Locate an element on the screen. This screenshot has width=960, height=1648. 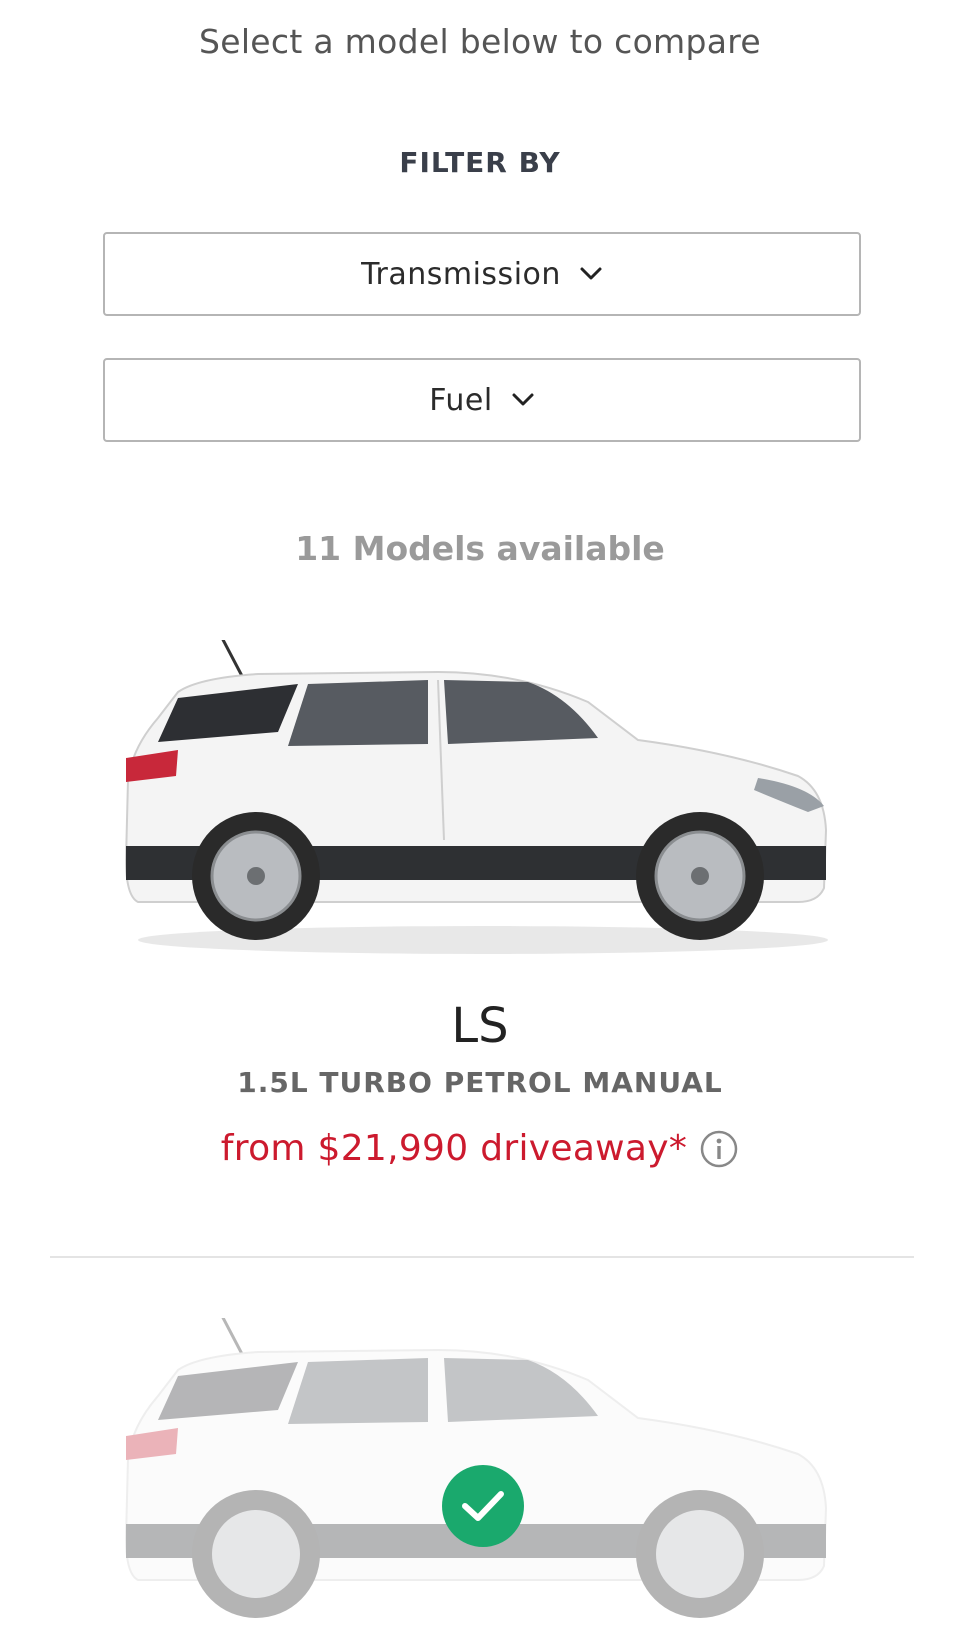
model-divider is located at coordinates (482, 1257).